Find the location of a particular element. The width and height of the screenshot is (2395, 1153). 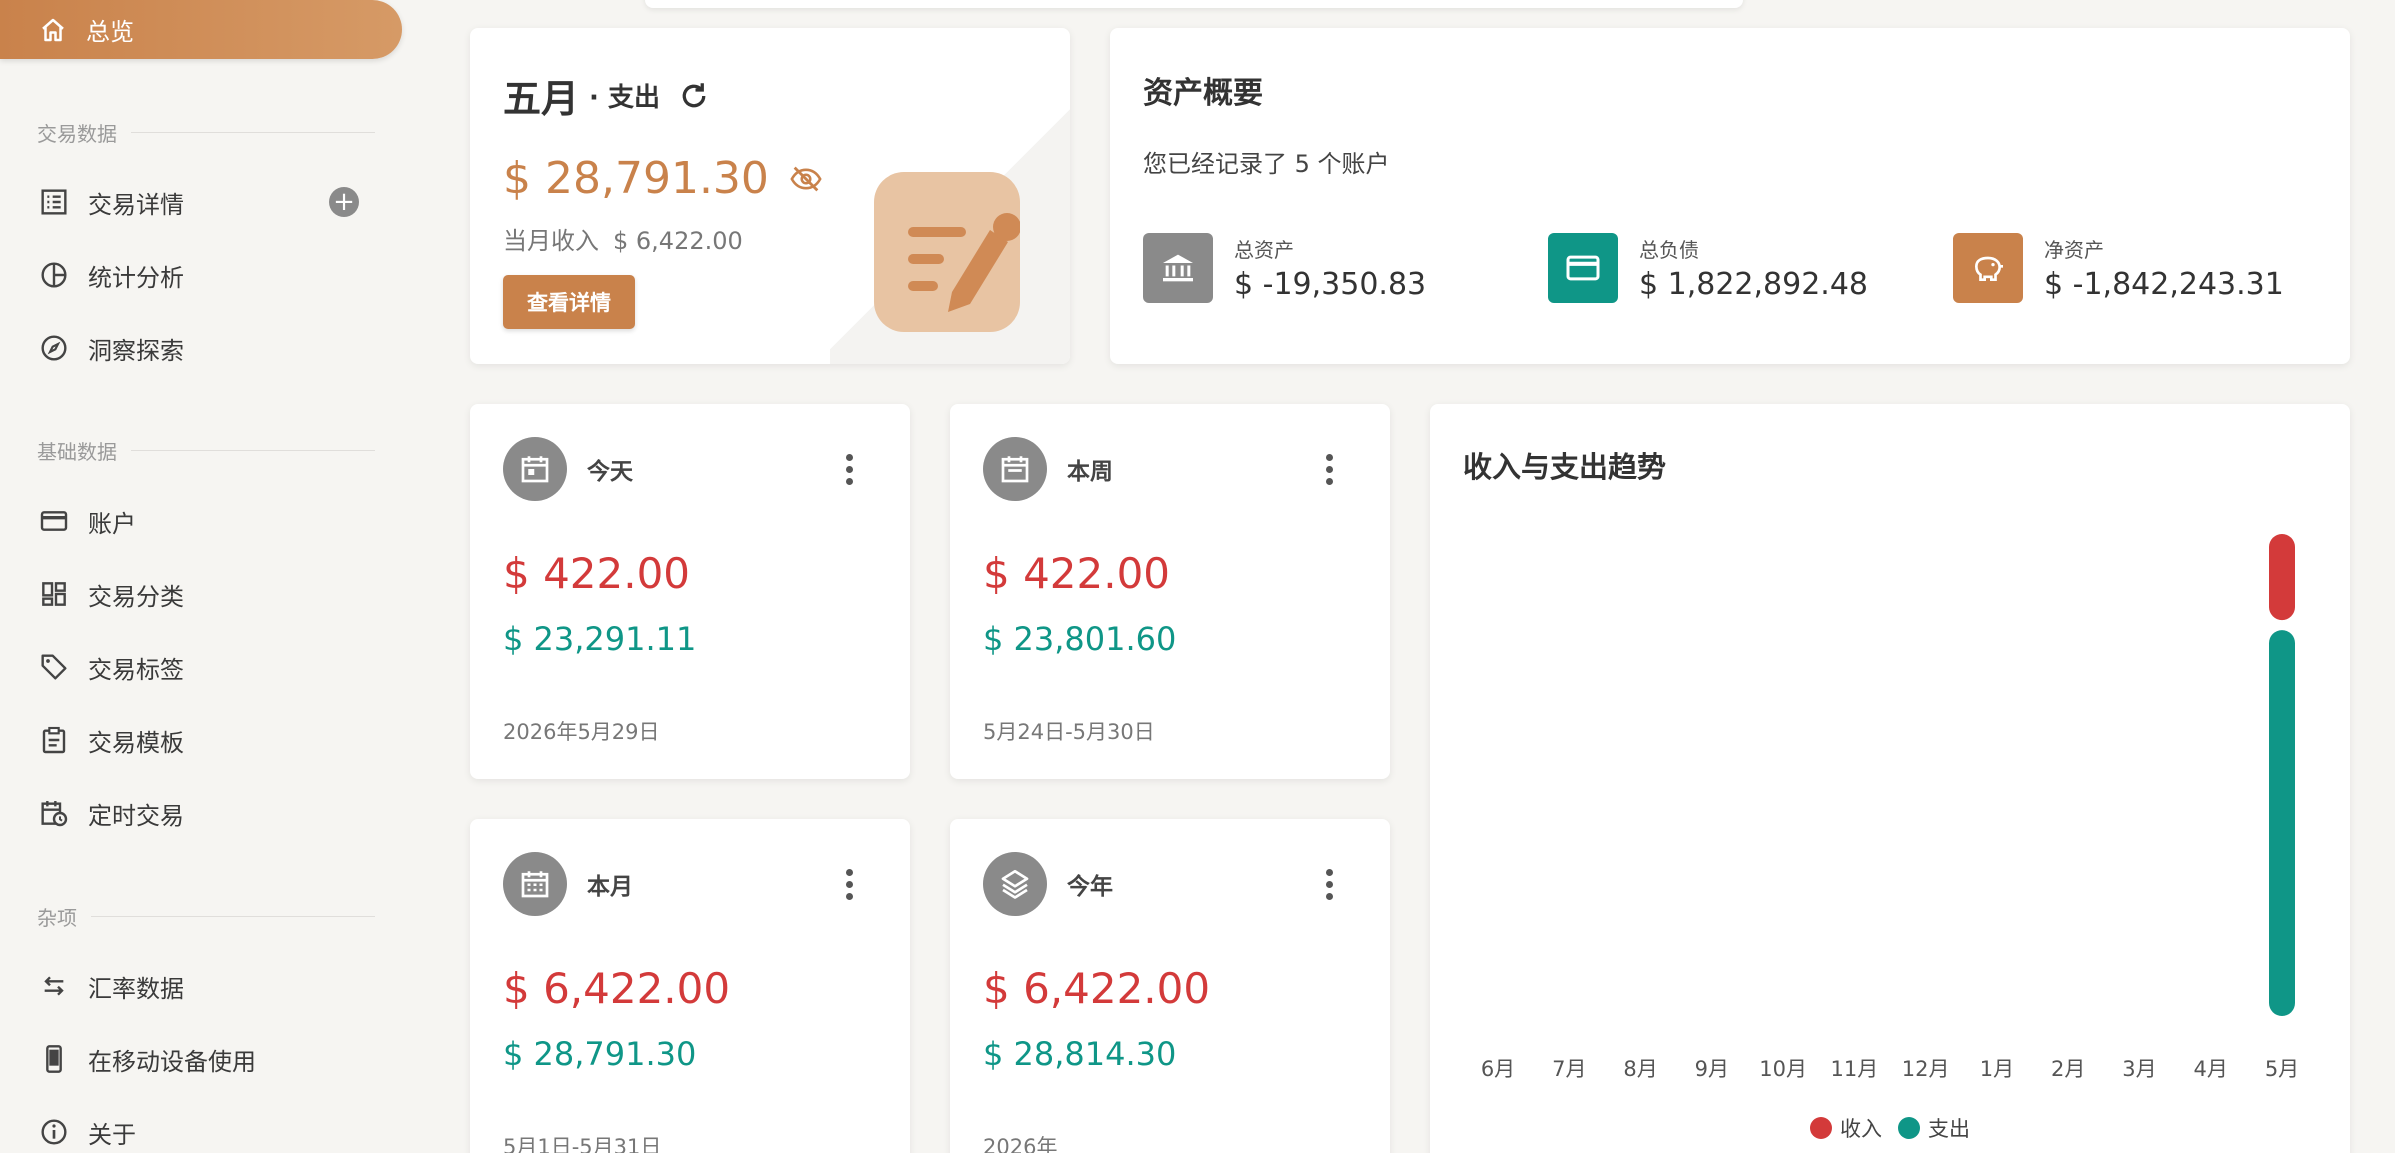

stat-card-week: 本周 $ 422.00 $ 23,801.60 5月24日-5月30日 is located at coordinates (1170, 591).